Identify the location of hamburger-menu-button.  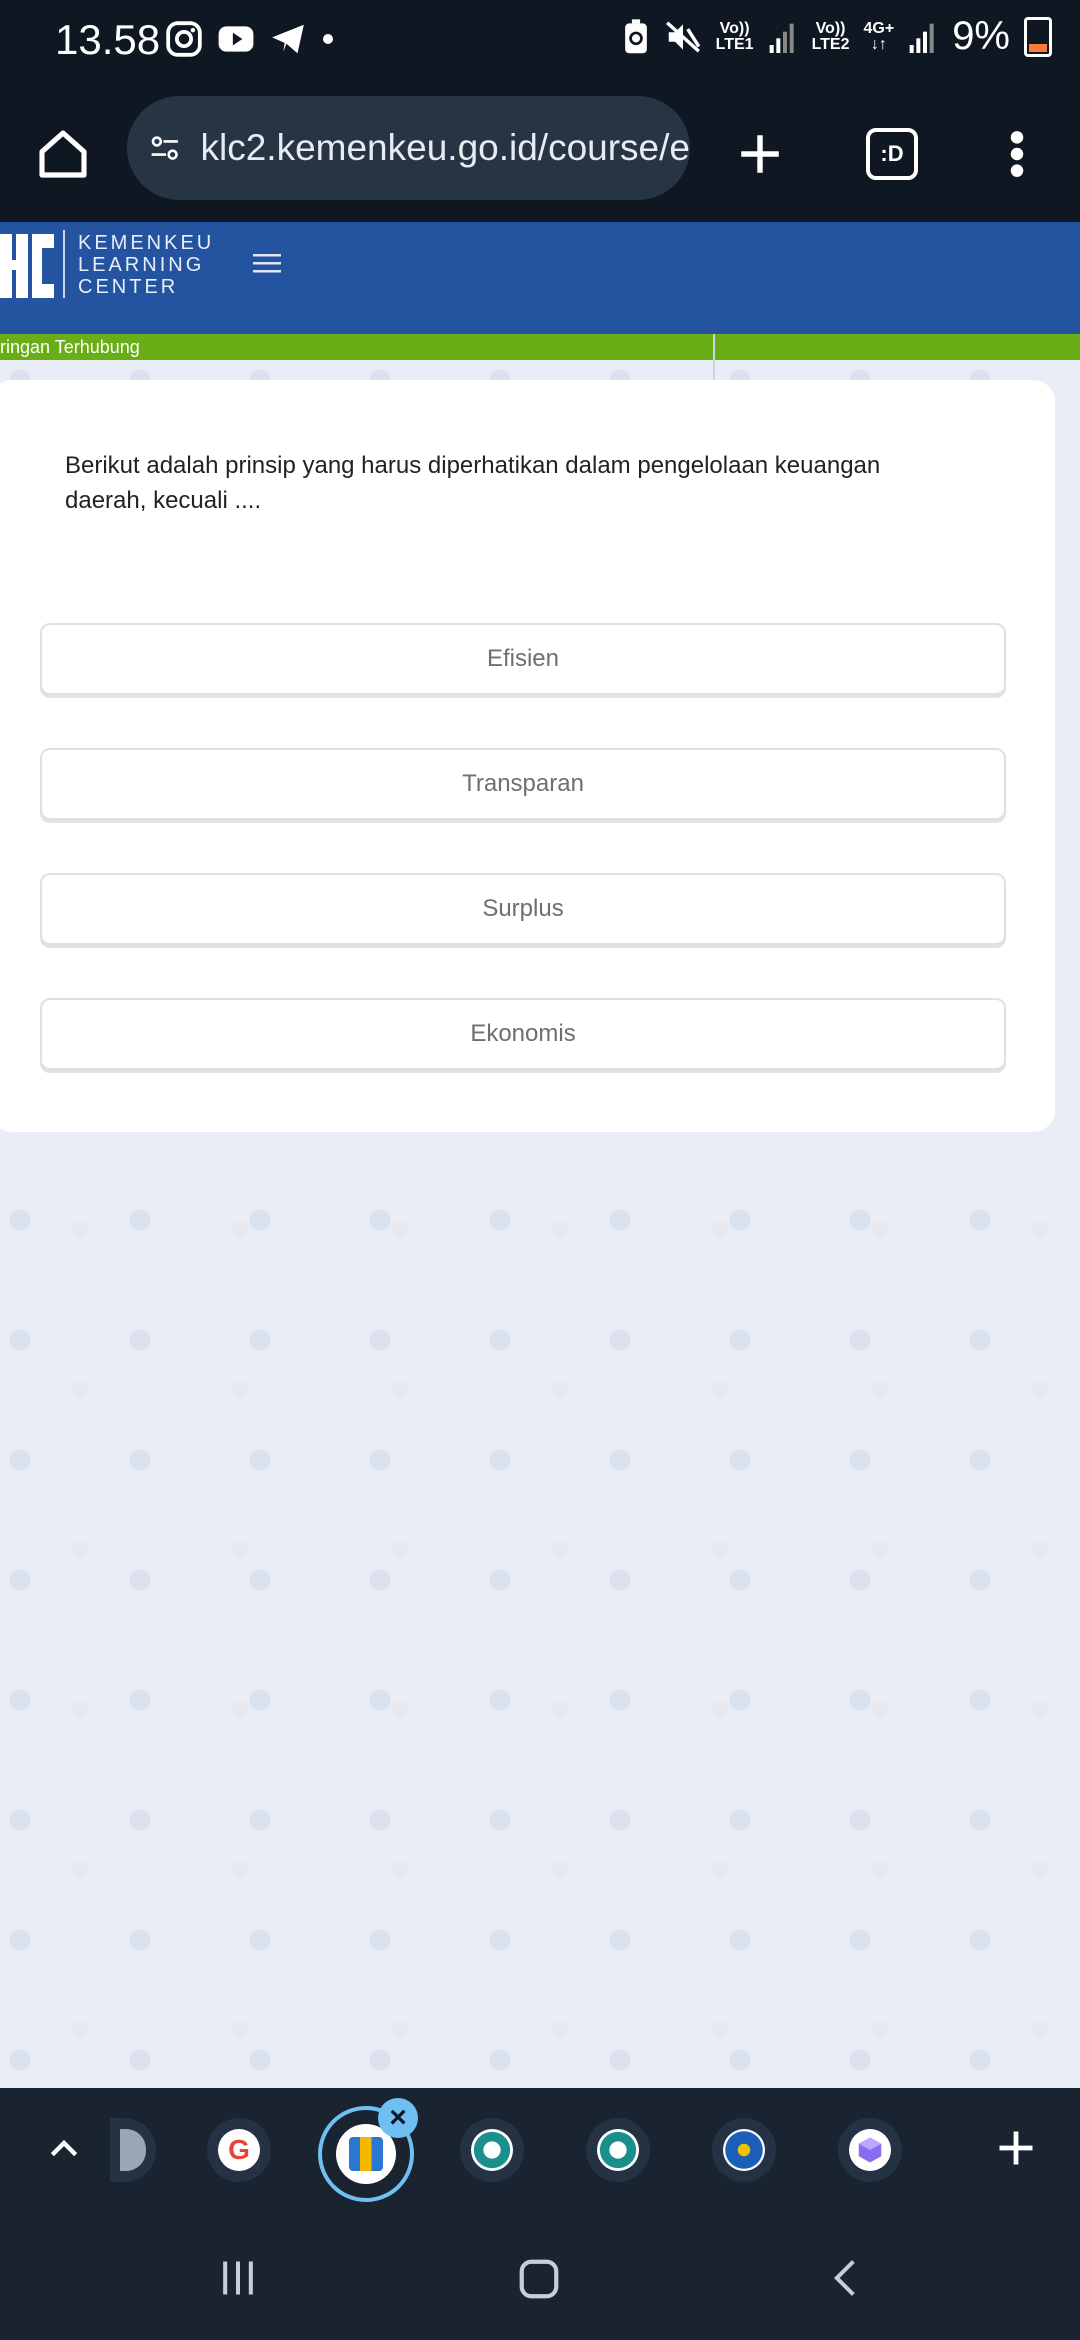
(267, 265).